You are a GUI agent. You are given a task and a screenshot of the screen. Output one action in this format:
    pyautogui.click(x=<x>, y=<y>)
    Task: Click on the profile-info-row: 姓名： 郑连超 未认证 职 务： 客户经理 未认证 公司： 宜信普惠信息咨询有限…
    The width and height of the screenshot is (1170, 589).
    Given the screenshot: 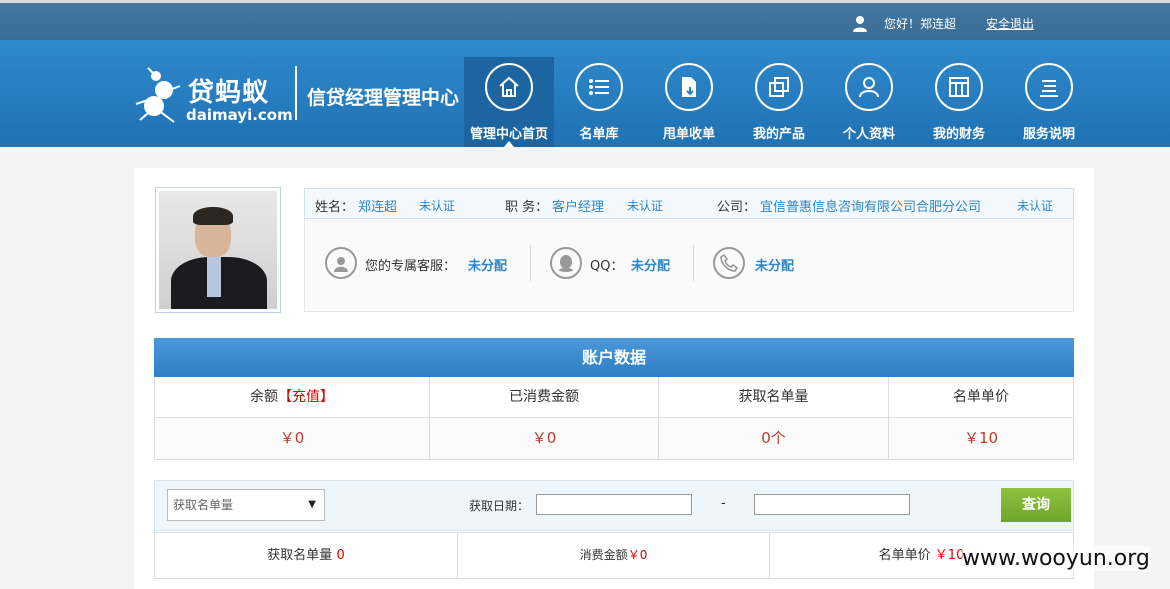 What is the action you would take?
    pyautogui.click(x=689, y=203)
    